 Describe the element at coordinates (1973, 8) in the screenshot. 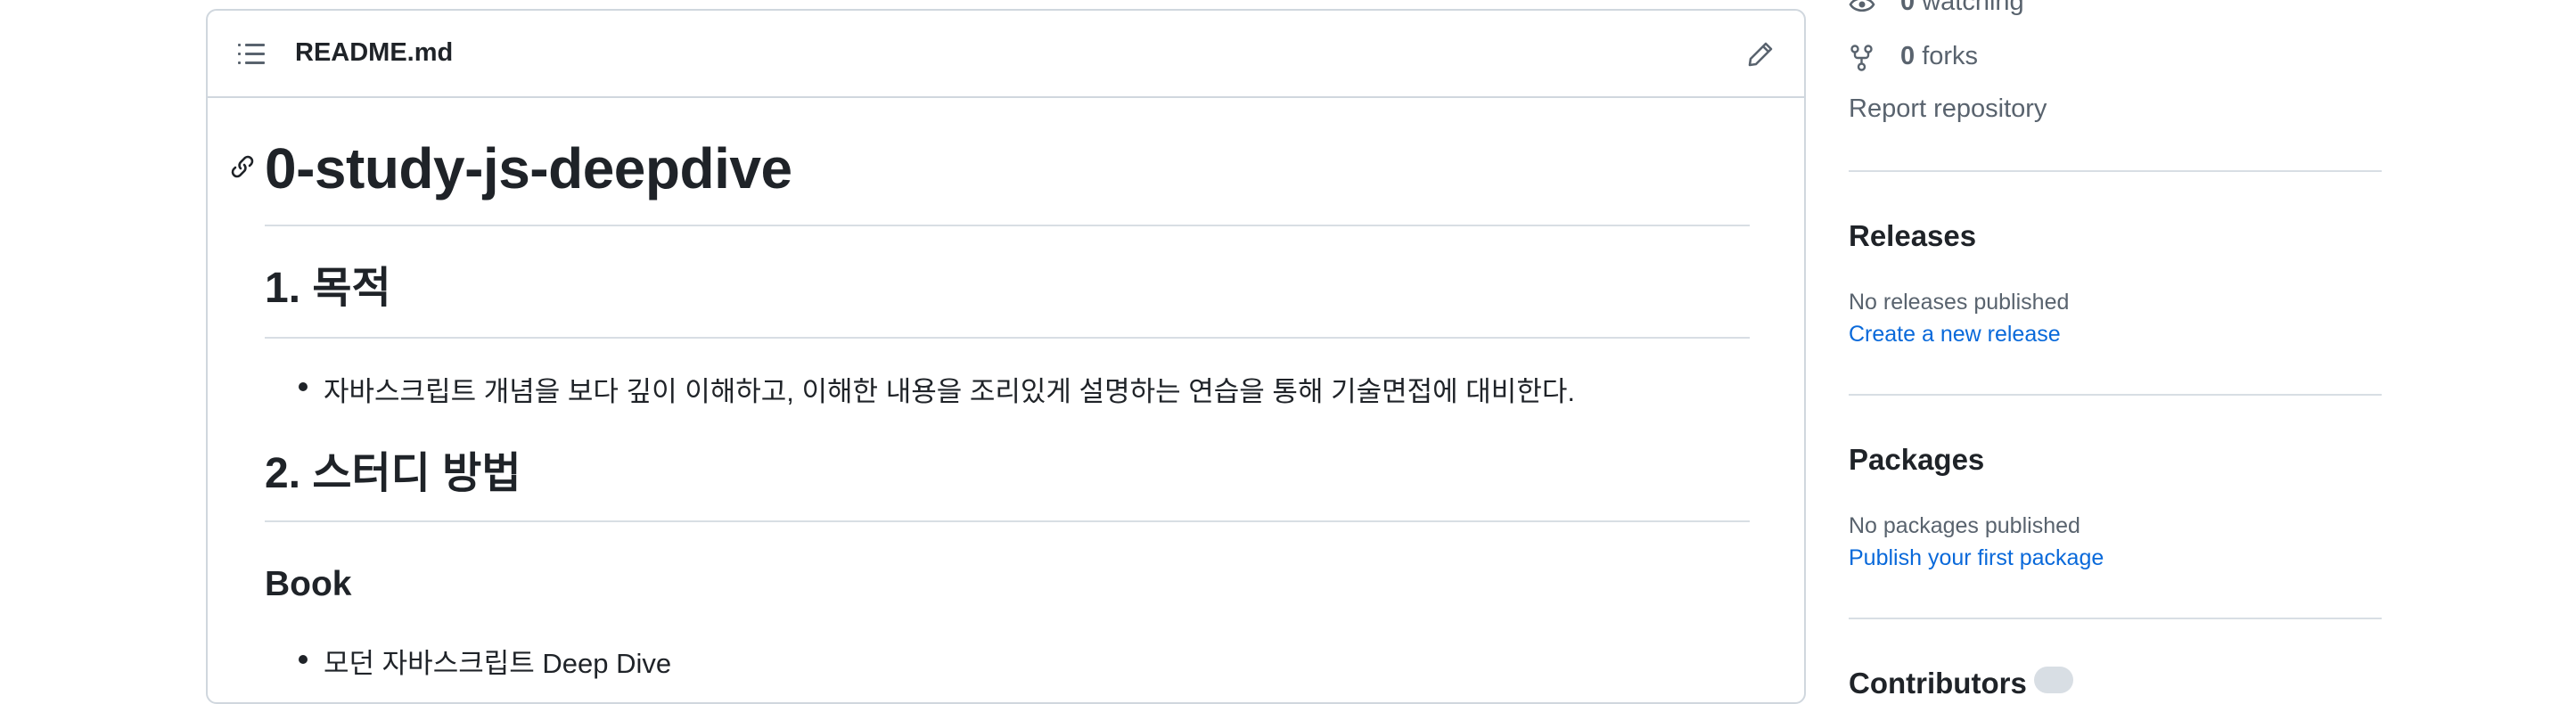

I see `watching-label: watching` at that location.